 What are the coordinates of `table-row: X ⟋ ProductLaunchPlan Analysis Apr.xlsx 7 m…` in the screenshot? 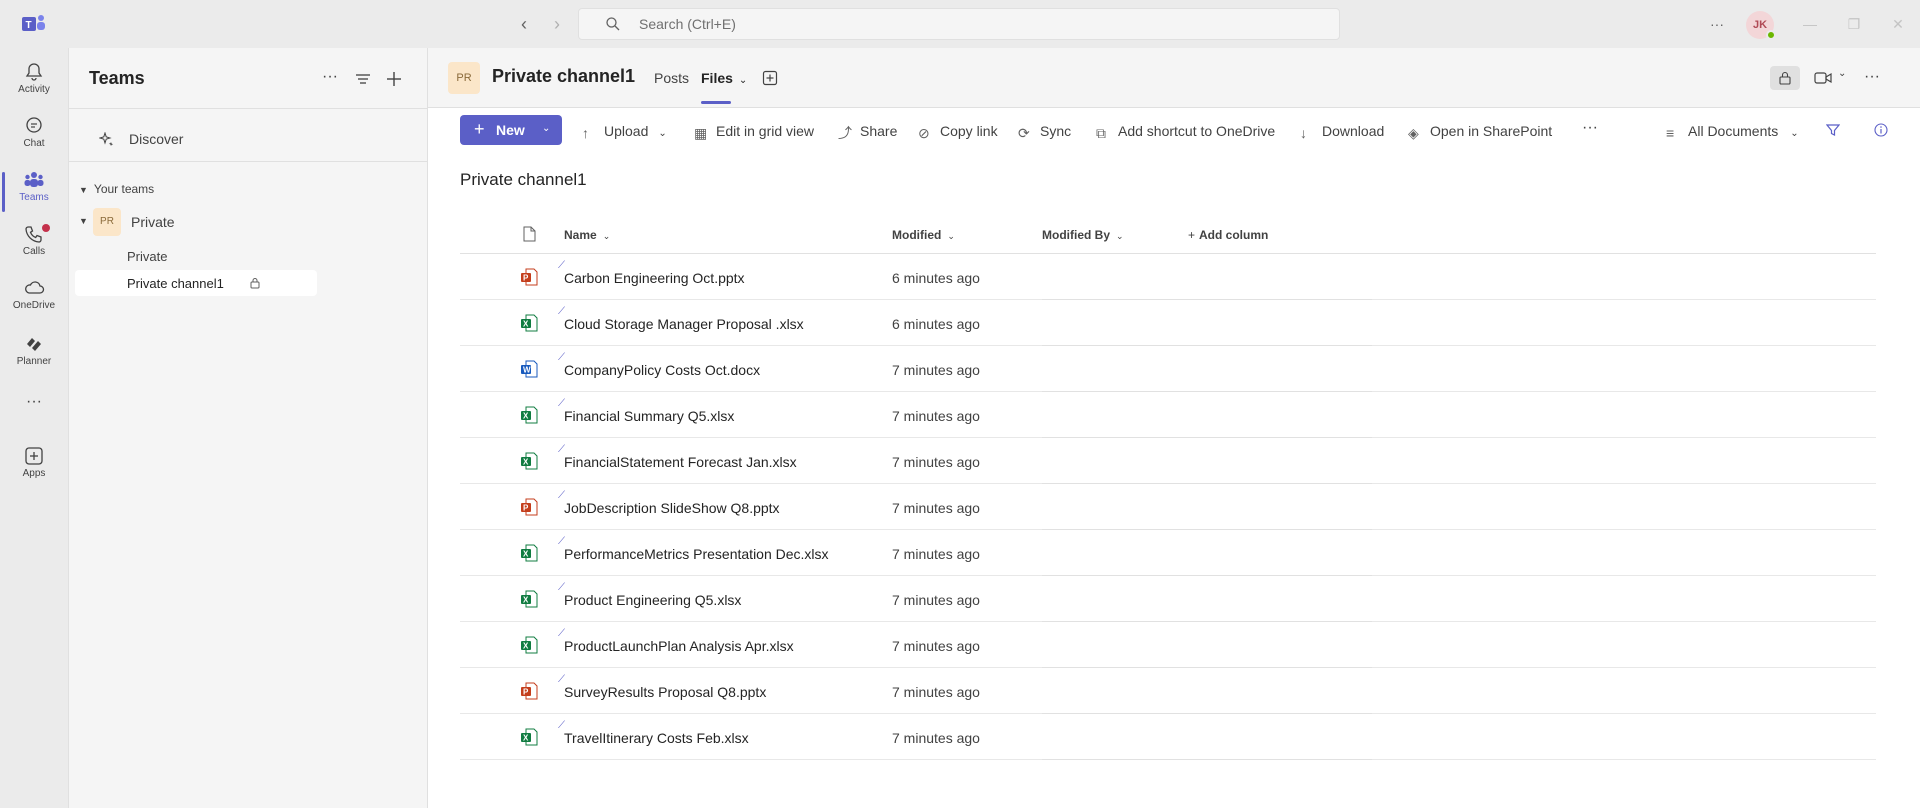 It's located at (1168, 645).